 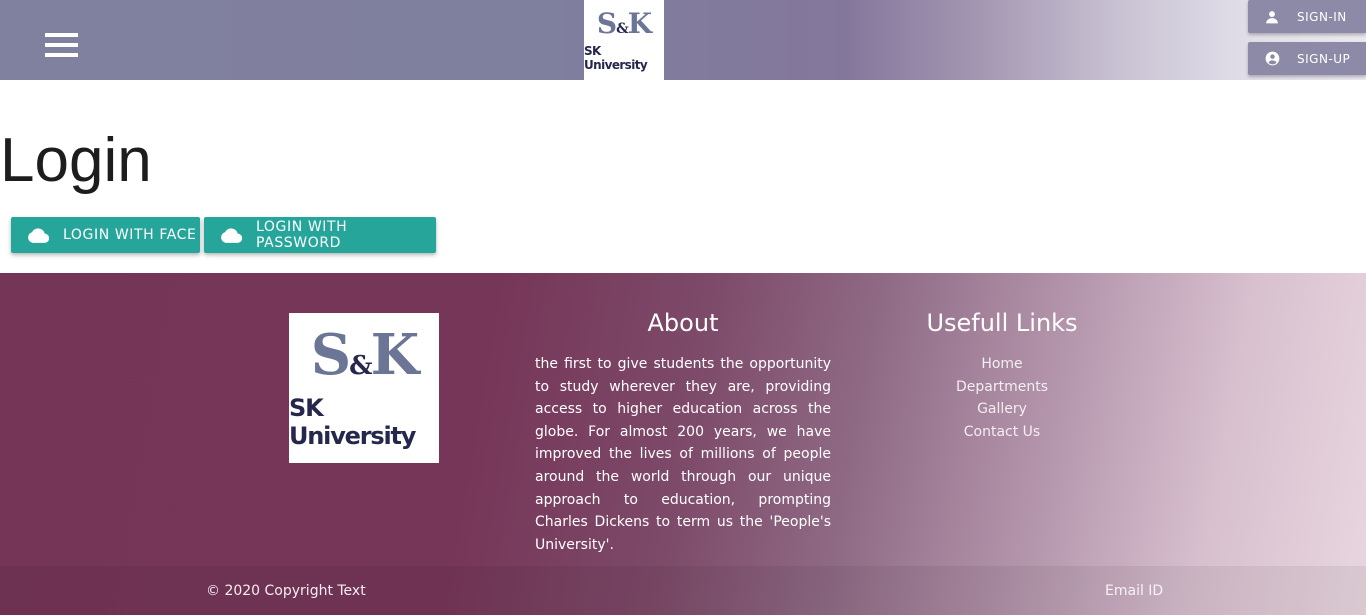 What do you see at coordinates (683, 323) in the screenshot?
I see `about-heading: About` at bounding box center [683, 323].